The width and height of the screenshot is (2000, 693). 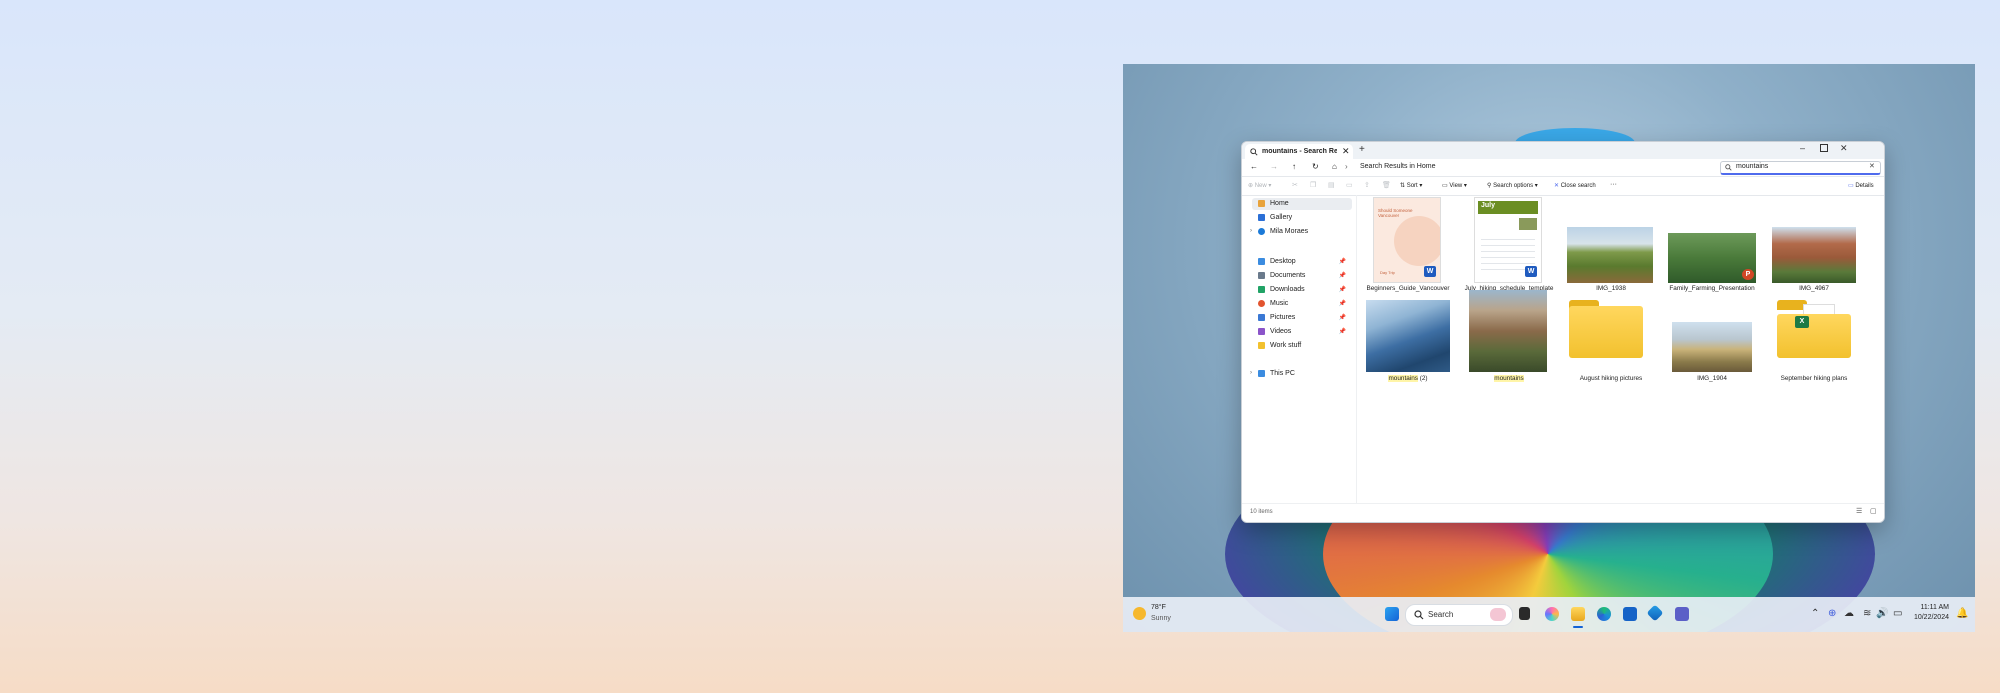 What do you see at coordinates (1611, 350) in the screenshot?
I see `file-item: August hiking pictures` at bounding box center [1611, 350].